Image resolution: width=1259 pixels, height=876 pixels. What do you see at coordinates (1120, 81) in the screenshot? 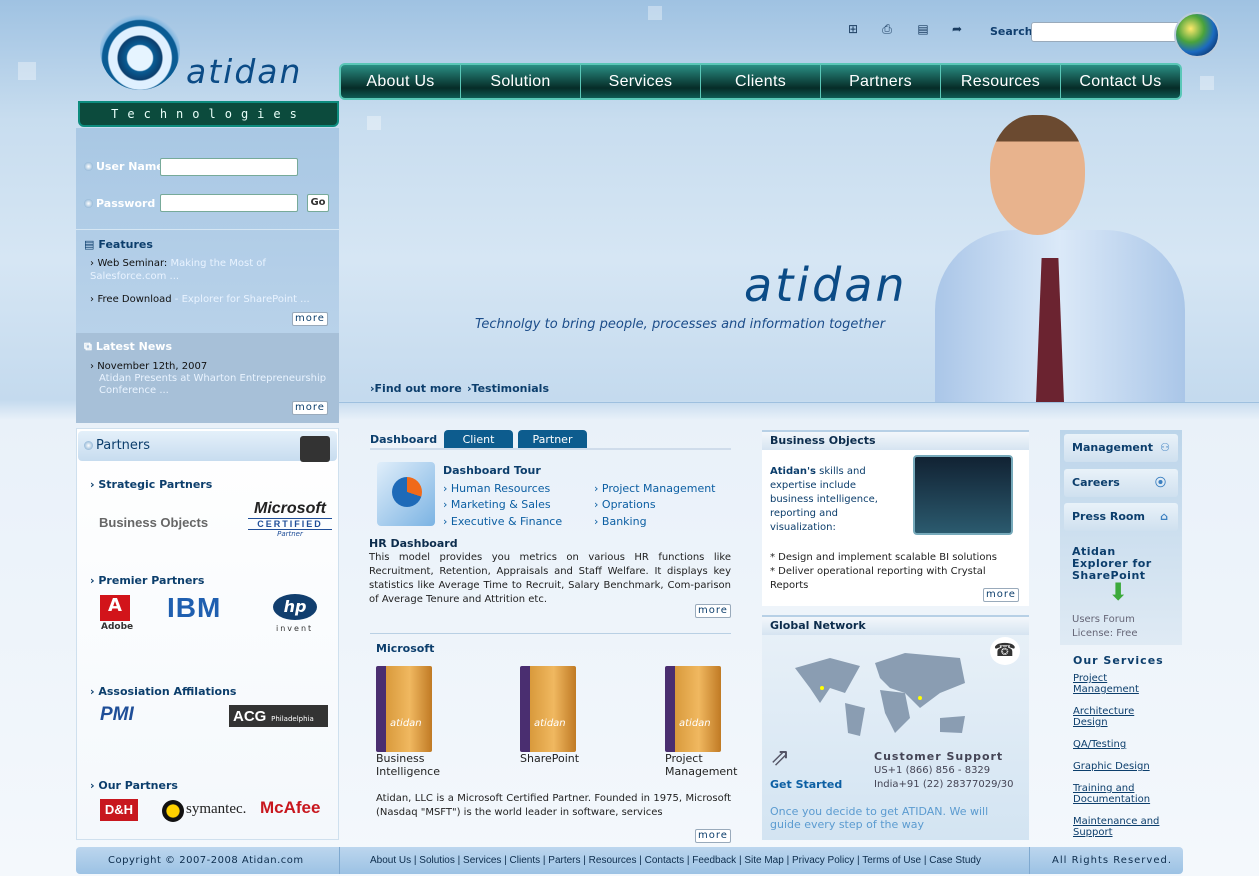
I see `nav-contact-us: Contact Us` at bounding box center [1120, 81].